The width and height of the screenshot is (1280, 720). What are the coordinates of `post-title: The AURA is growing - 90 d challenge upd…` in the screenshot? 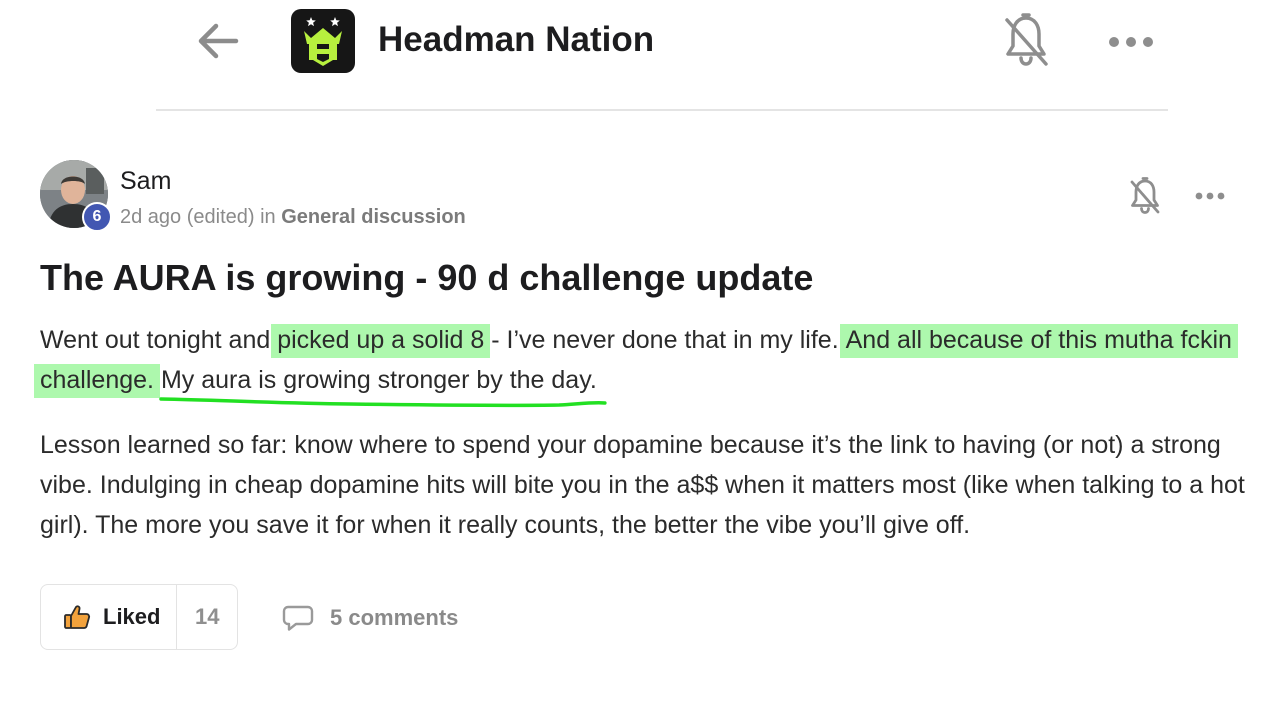 It's located at (427, 277).